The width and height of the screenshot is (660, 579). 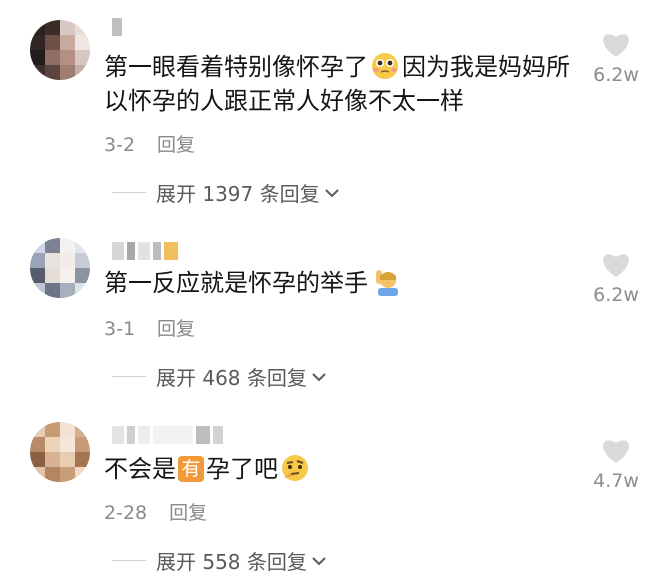 What do you see at coordinates (385, 282) in the screenshot?
I see `person-raising-hand-icon` at bounding box center [385, 282].